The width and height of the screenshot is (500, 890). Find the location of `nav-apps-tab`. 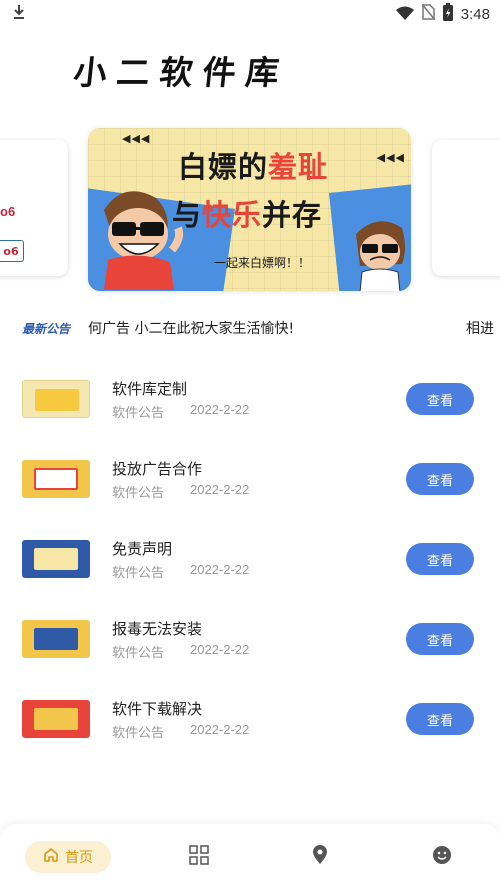

nav-apps-tab is located at coordinates (199, 857).